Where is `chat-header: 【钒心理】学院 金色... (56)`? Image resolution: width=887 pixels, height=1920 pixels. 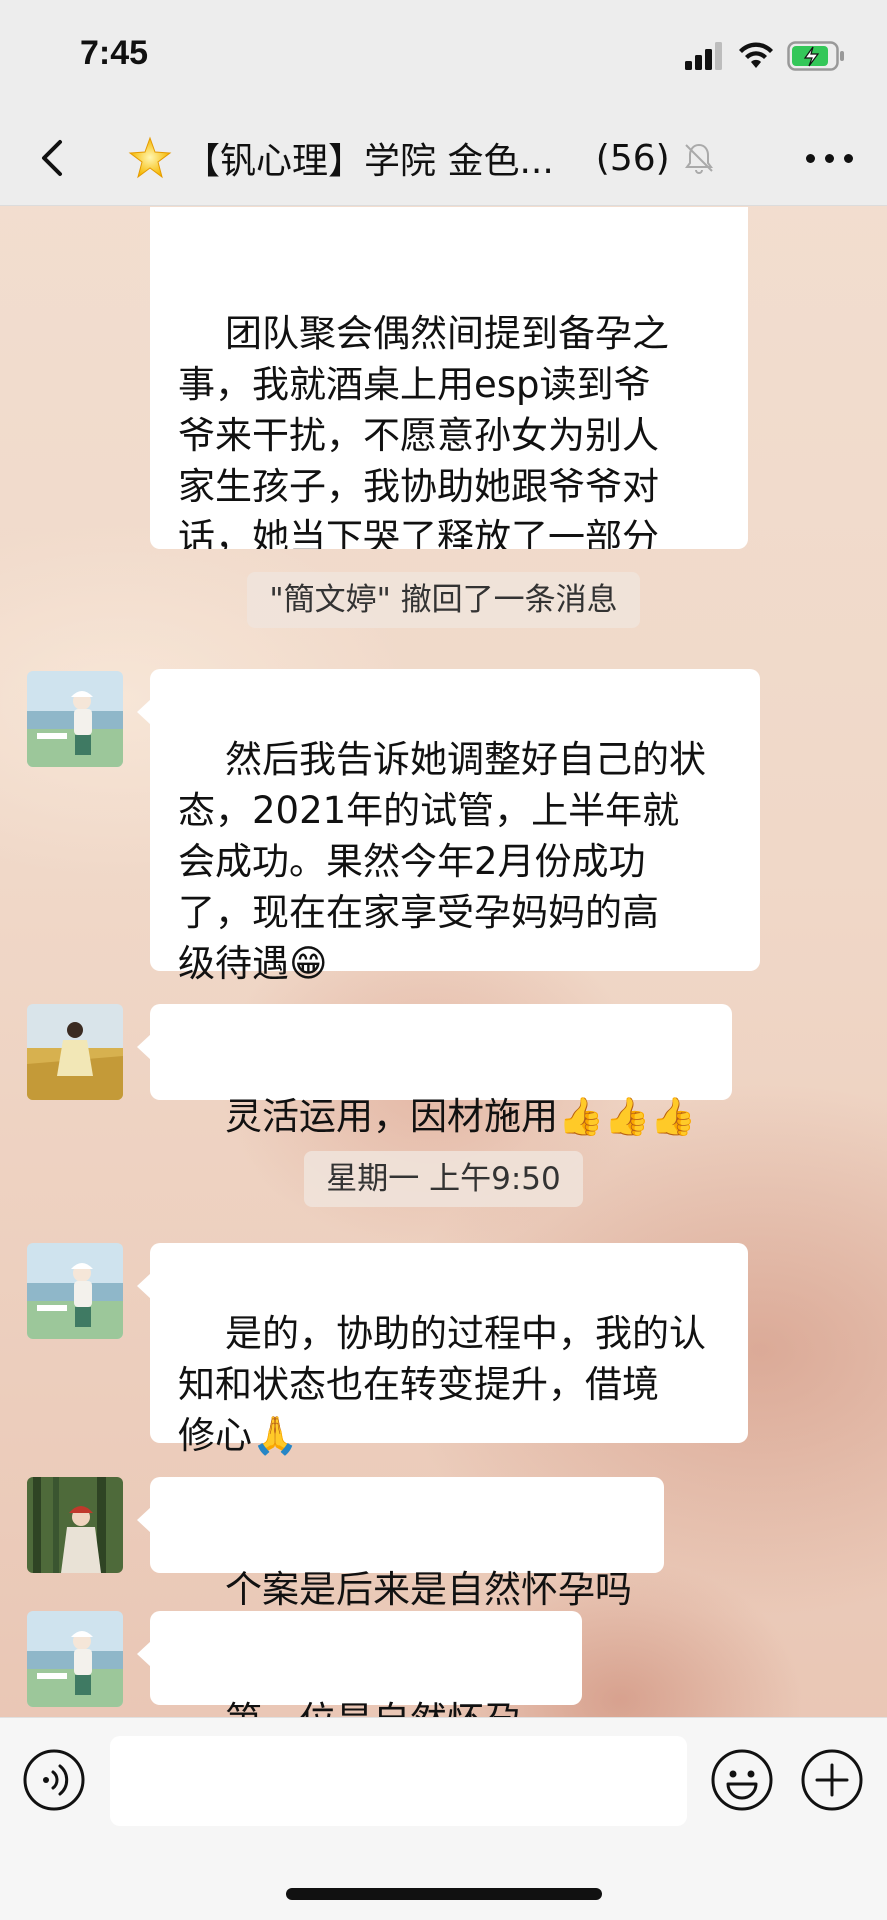 chat-header: 【钒心理】学院 金色... (56) is located at coordinates (443, 158).